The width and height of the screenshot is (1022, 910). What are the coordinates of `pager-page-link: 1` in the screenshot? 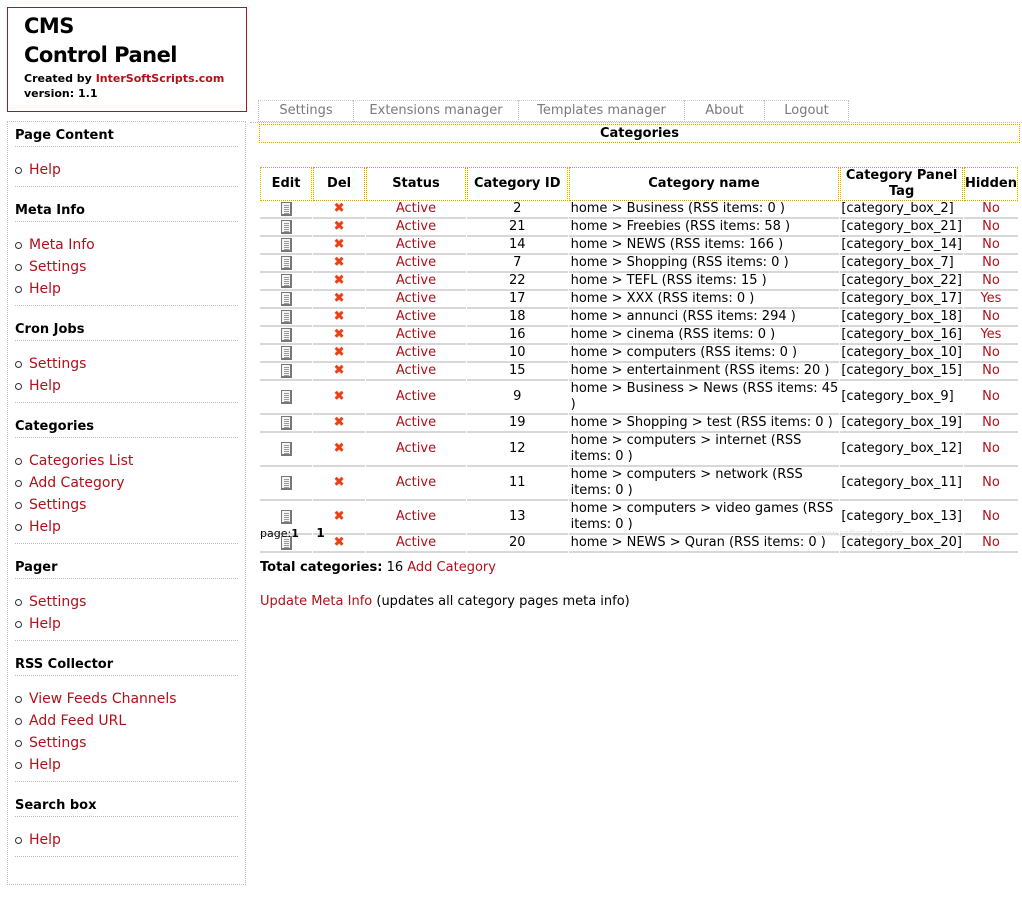 It's located at (320, 533).